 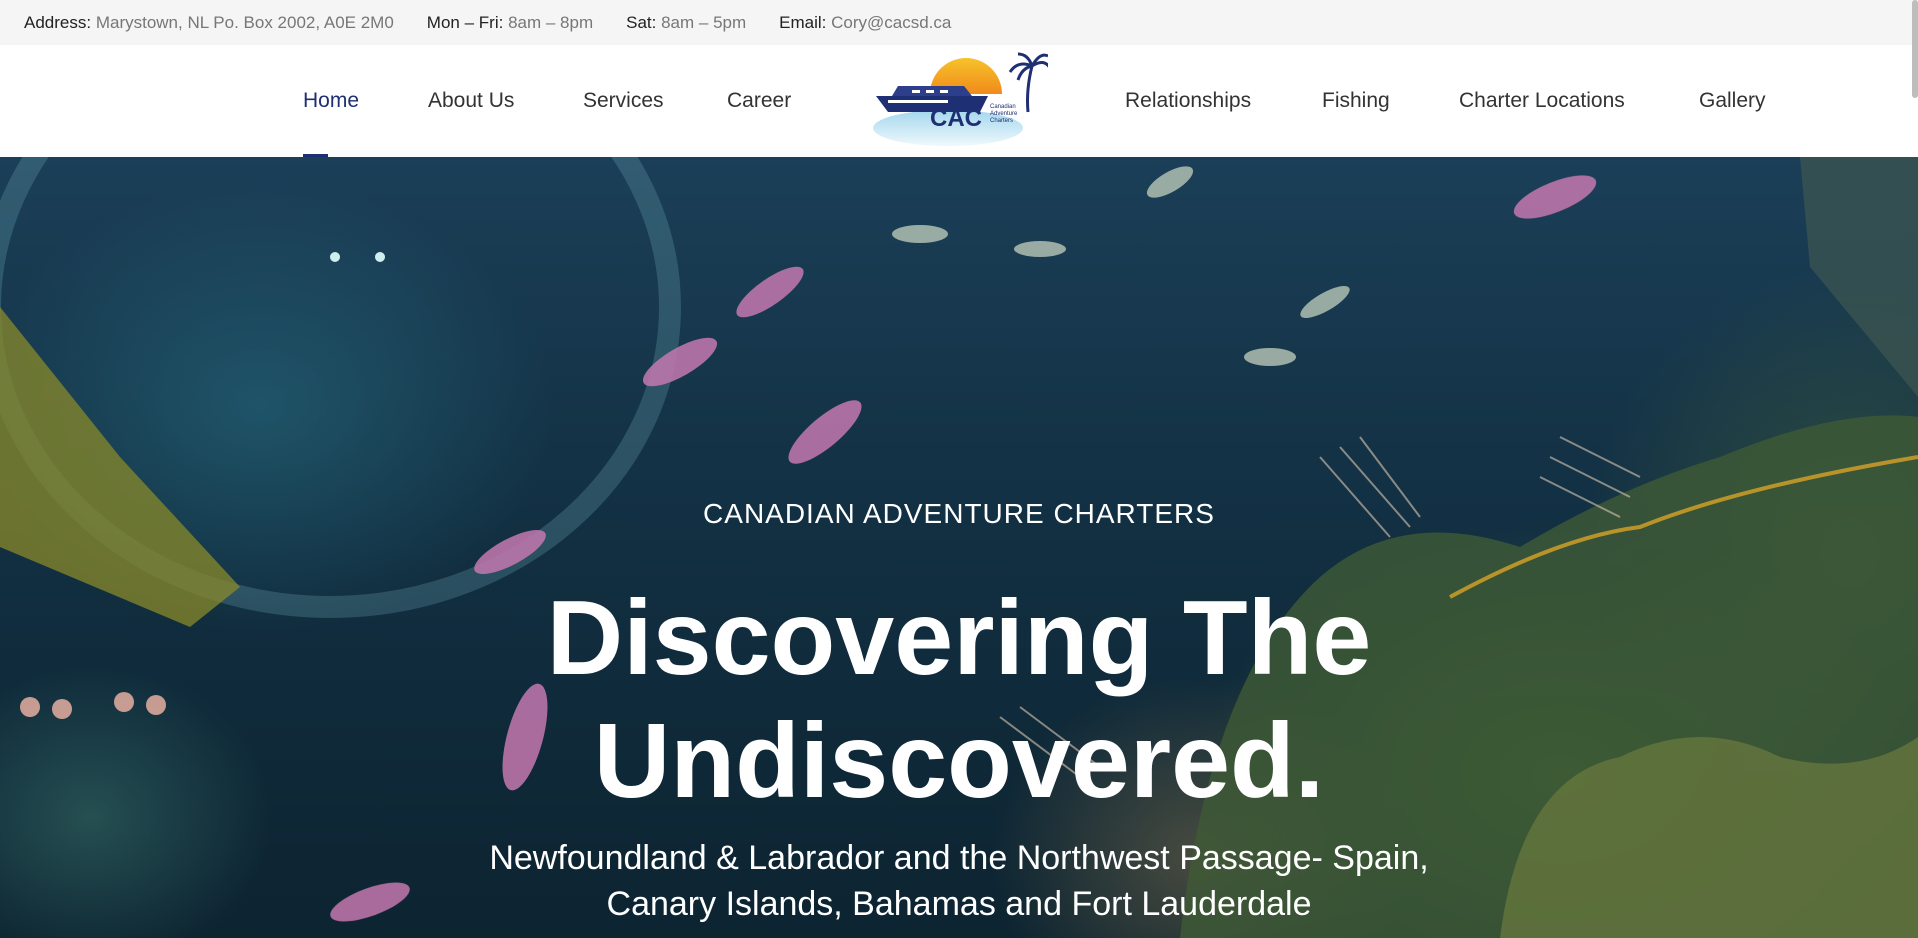 I want to click on weekday-hours-info: Mon – Fri: 8am – 8pm, so click(x=510, y=23).